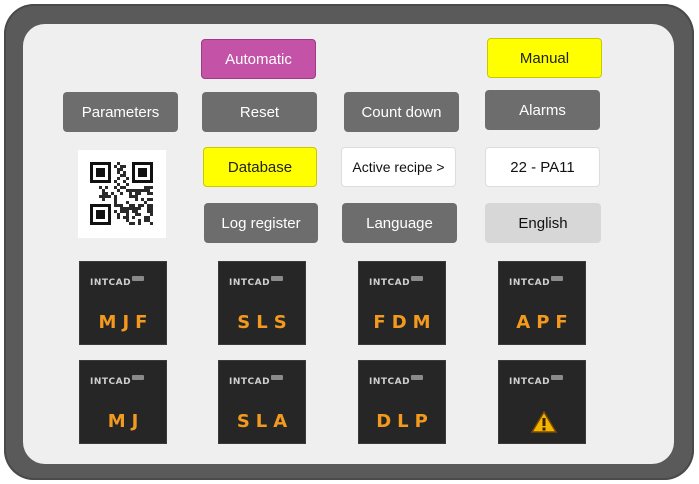 Image resolution: width=699 pixels, height=484 pixels. Describe the element at coordinates (399, 223) in the screenshot. I see `language-button: Language` at that location.